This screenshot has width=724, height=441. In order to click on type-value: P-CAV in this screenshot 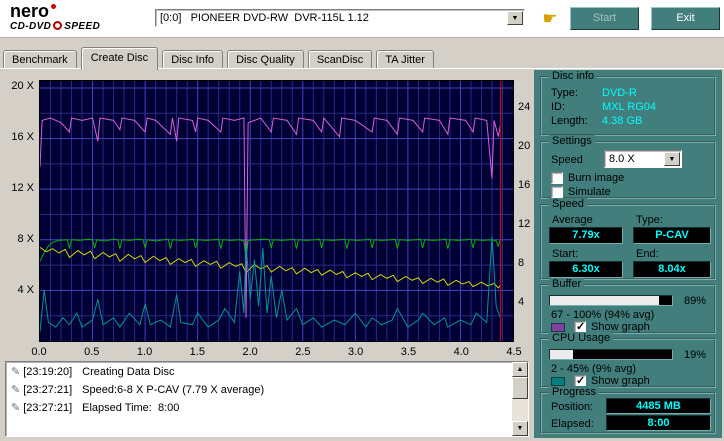, I will do `click(672, 235)`.